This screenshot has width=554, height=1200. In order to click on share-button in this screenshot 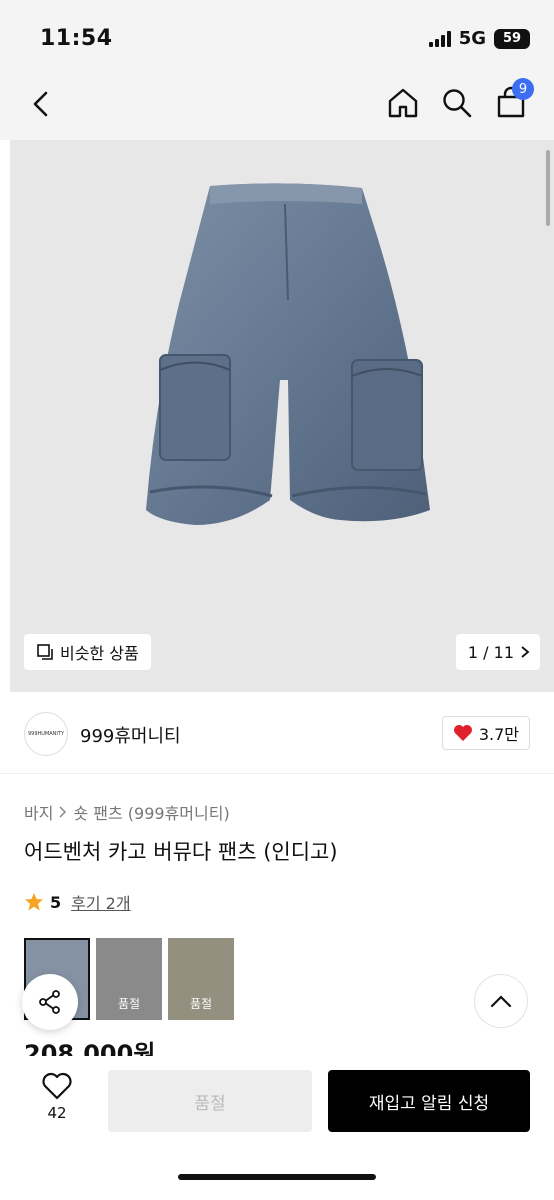, I will do `click(50, 1002)`.